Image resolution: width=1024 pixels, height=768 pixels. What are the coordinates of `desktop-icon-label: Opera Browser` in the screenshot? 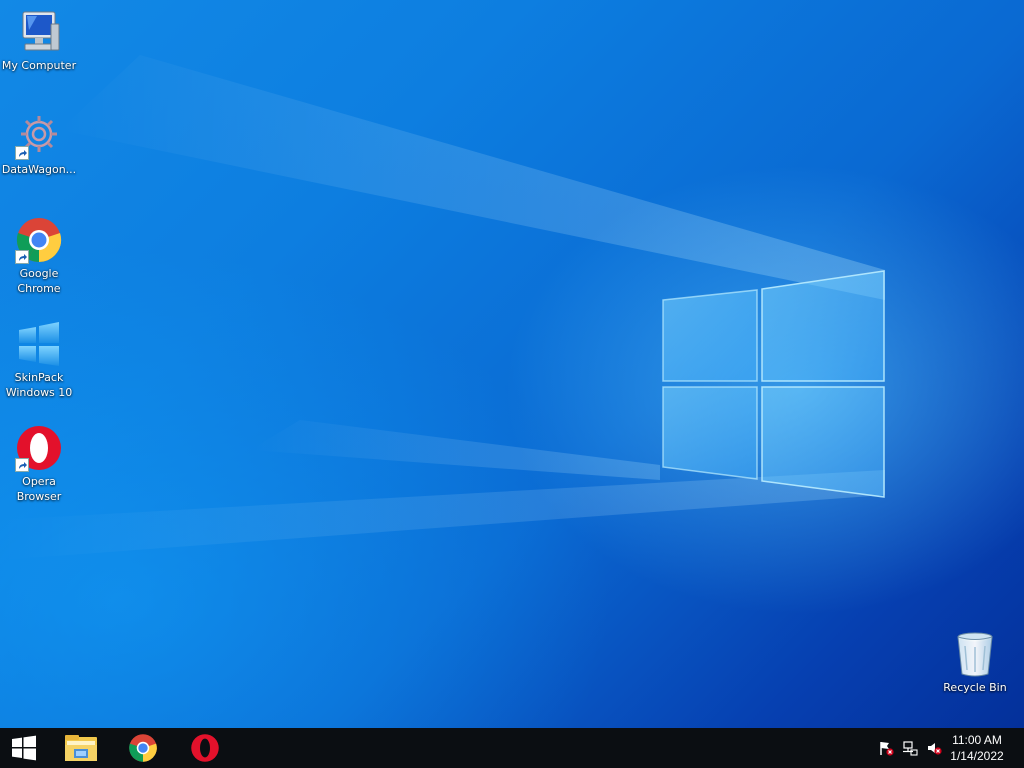 It's located at (39, 489).